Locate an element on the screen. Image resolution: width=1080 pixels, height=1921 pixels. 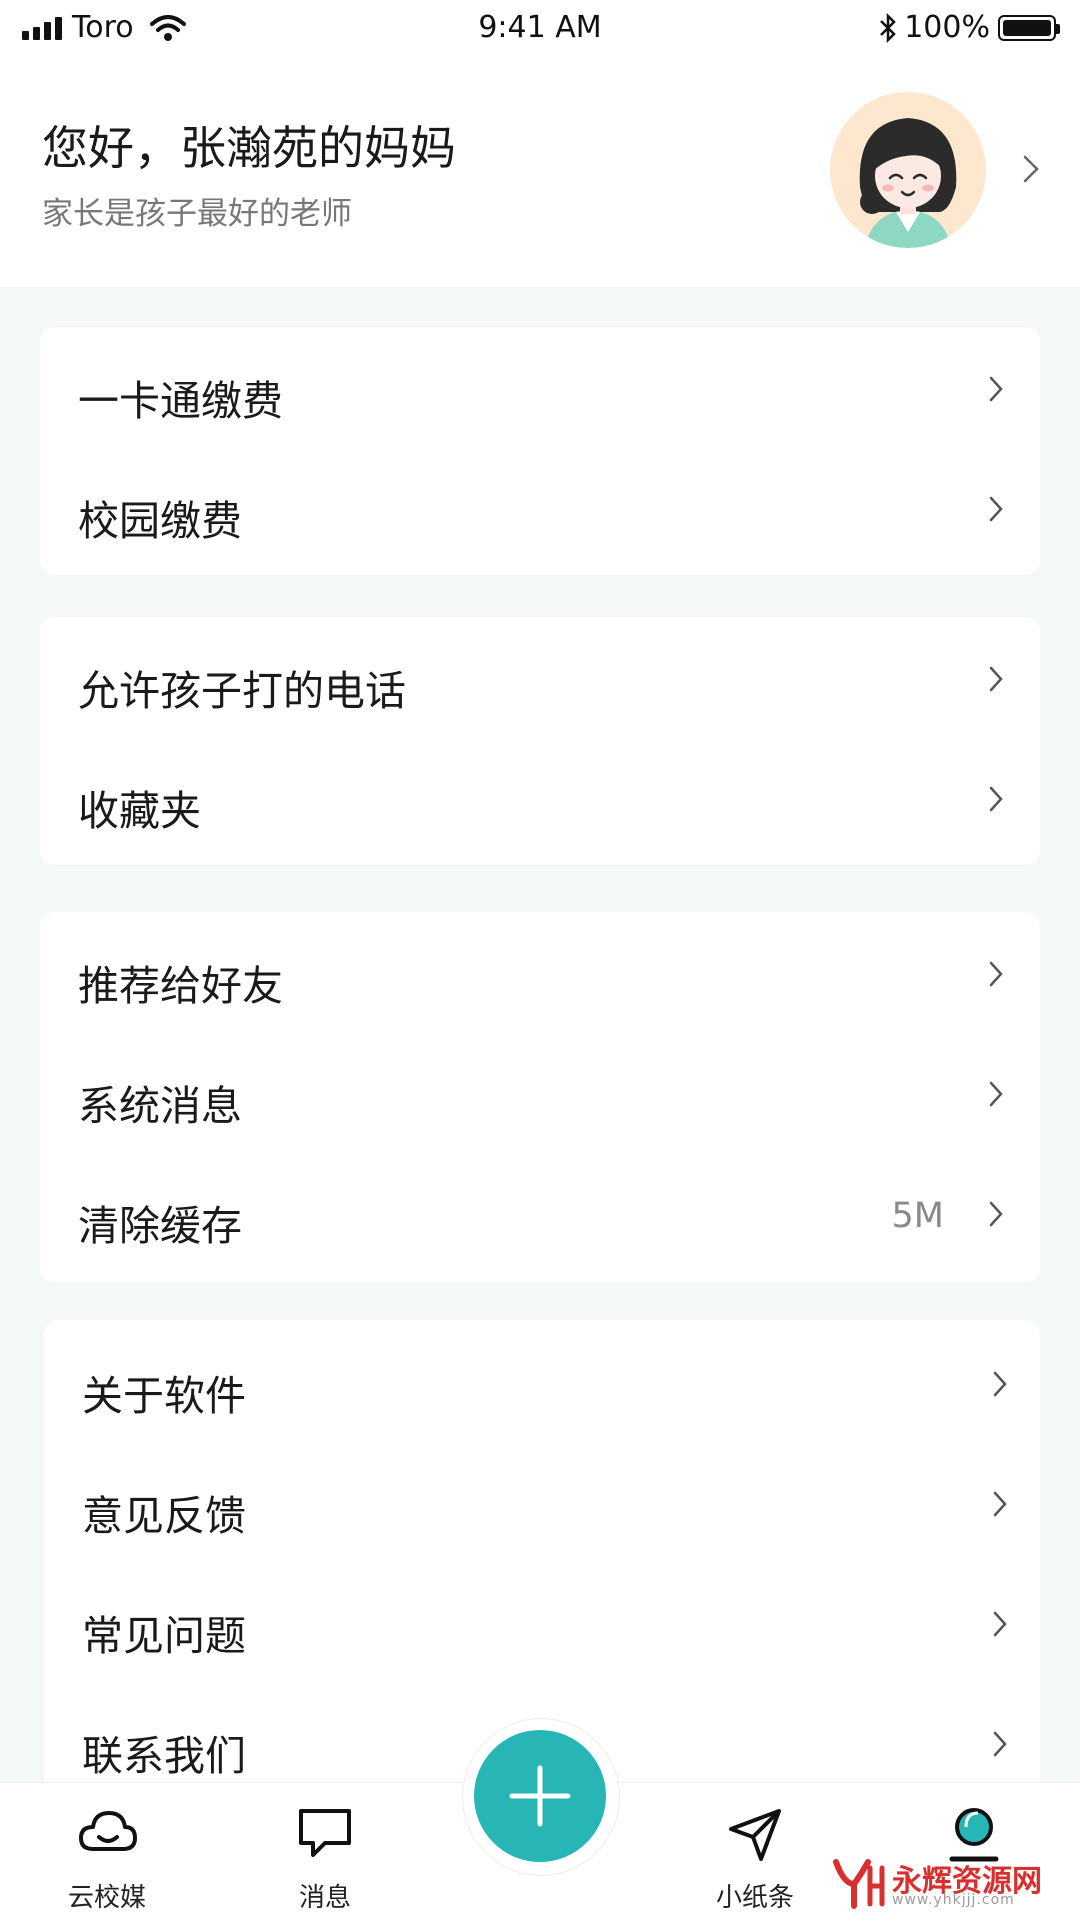
tab-cloud-media: 云校媒 is located at coordinates (107, 1852).